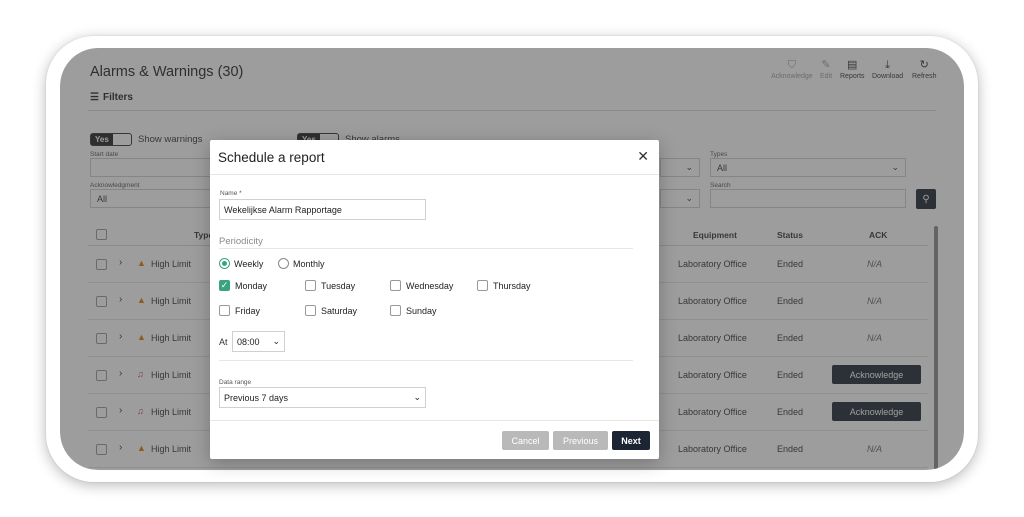 This screenshot has width=1024, height=517. What do you see at coordinates (426, 248) in the screenshot?
I see `periodicity-divider` at bounding box center [426, 248].